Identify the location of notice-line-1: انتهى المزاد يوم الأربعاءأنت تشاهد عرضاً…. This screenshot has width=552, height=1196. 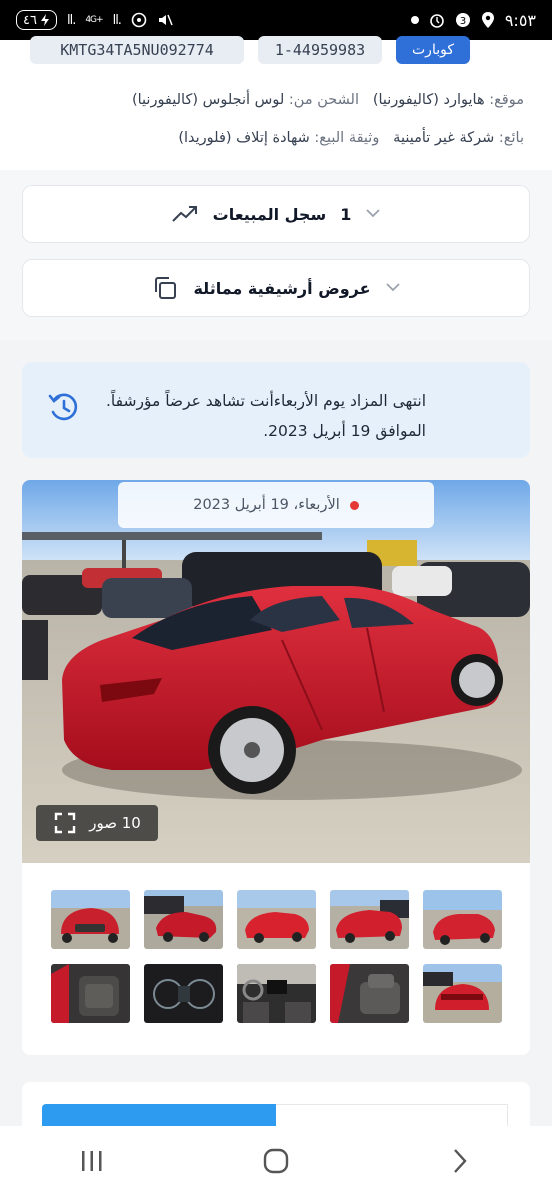
(266, 401).